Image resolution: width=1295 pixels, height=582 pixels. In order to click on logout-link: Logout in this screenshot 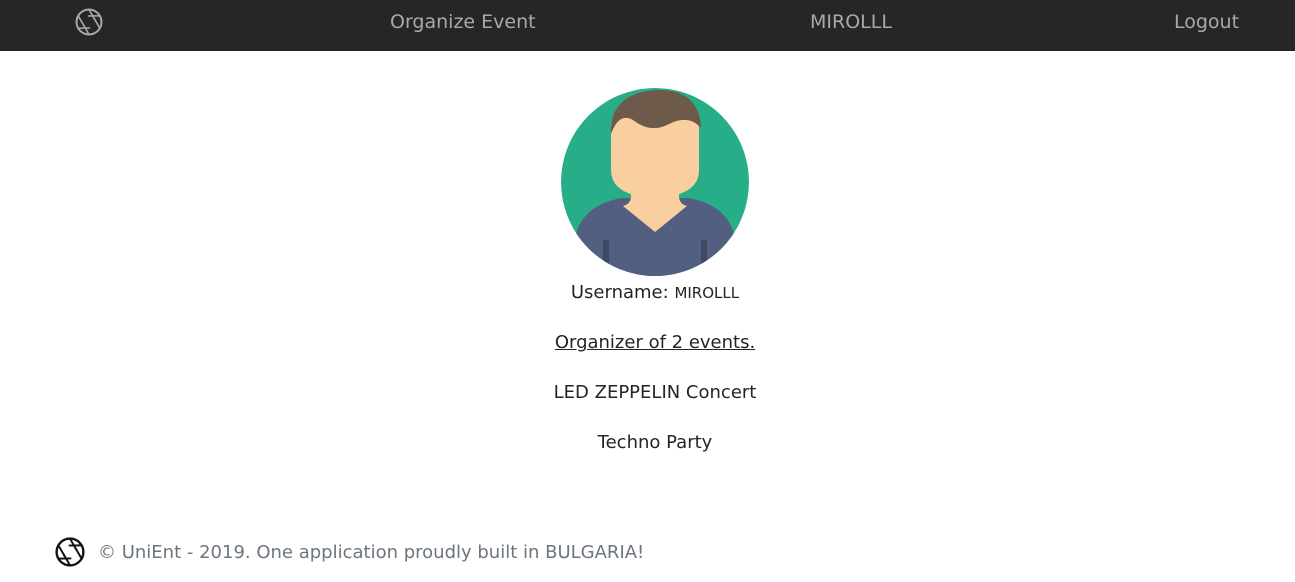, I will do `click(1206, 22)`.